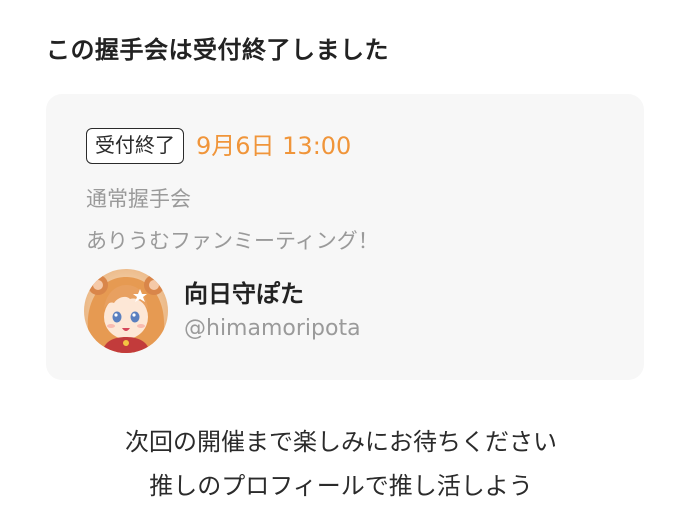  I want to click on event-type: 通常握手会, so click(138, 199).